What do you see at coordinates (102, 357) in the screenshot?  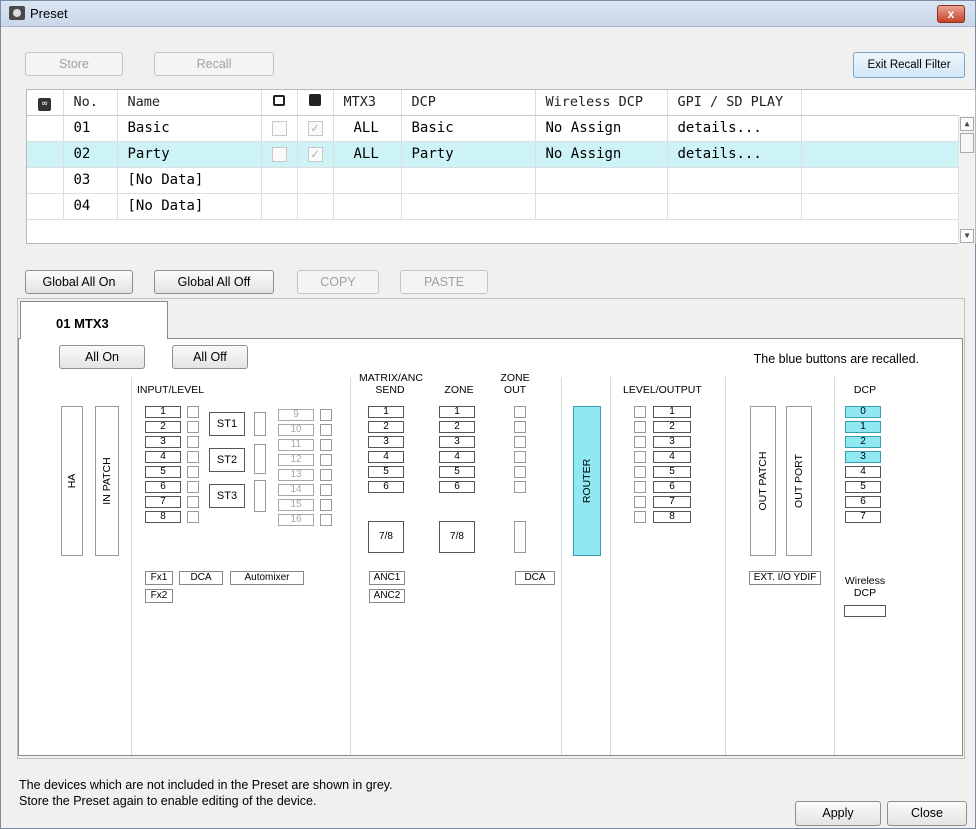 I see `all-on-button: All On` at bounding box center [102, 357].